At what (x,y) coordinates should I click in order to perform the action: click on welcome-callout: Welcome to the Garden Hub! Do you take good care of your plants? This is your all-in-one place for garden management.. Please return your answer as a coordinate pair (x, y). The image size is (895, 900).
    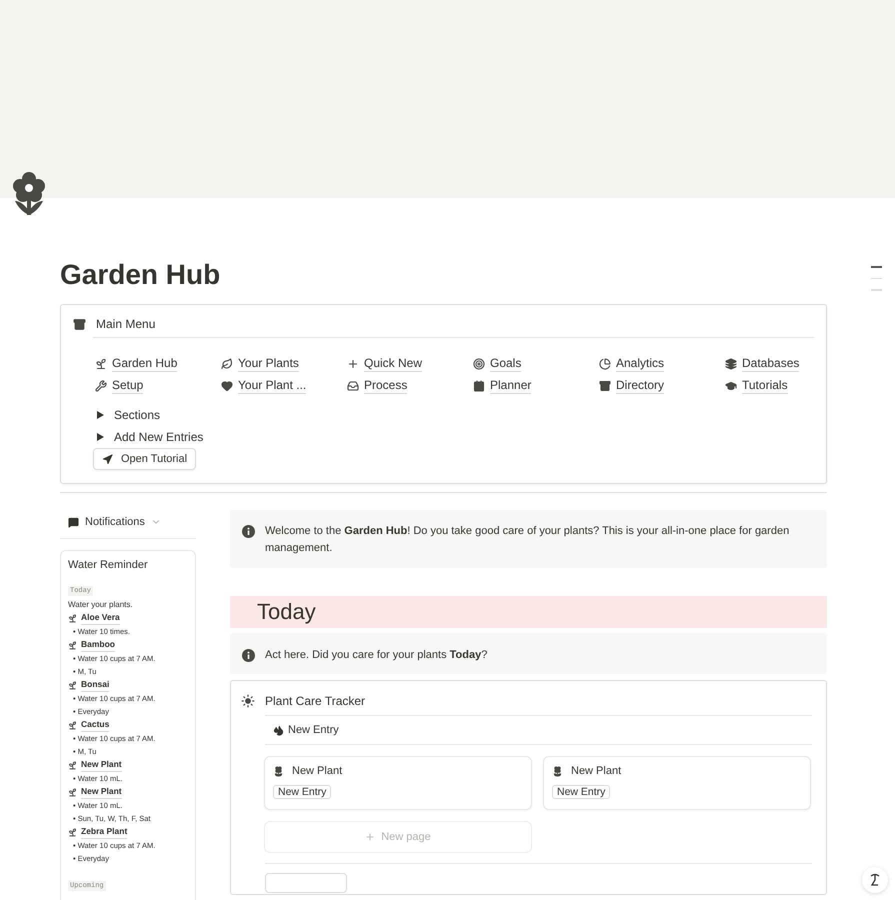
    Looking at the image, I should click on (528, 539).